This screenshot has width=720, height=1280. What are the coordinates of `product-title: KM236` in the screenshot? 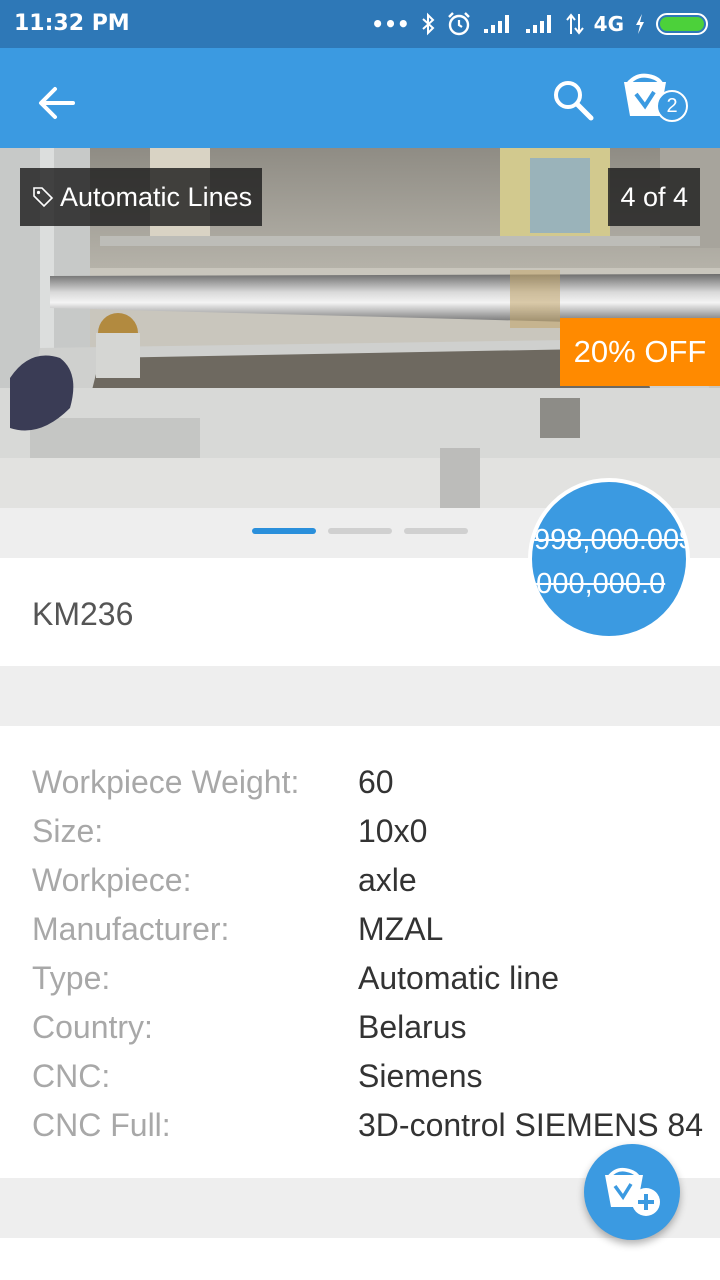 It's located at (83, 614).